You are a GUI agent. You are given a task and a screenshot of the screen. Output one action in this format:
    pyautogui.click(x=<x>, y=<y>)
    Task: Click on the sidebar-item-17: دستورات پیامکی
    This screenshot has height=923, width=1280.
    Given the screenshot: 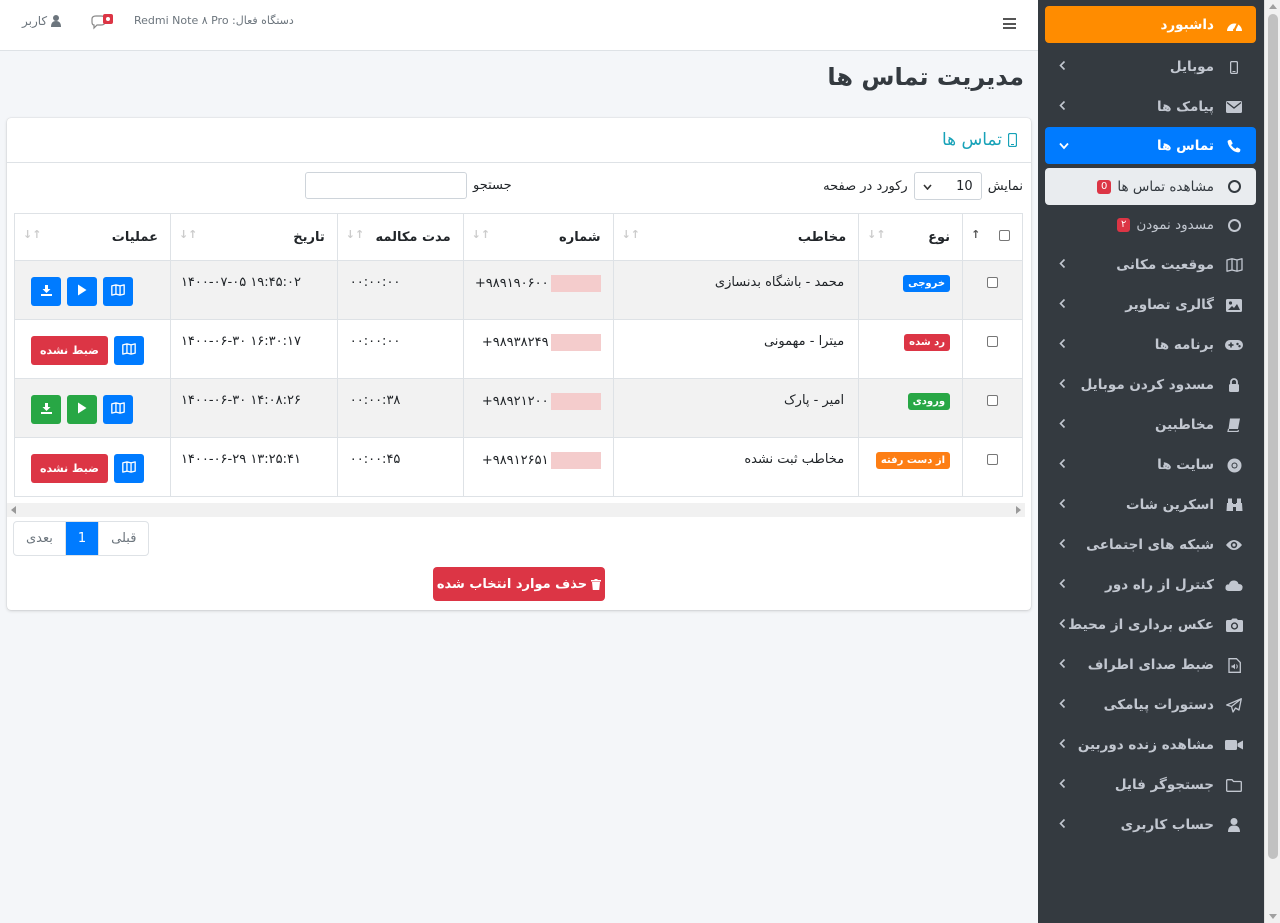 What is the action you would take?
    pyautogui.click(x=1150, y=705)
    